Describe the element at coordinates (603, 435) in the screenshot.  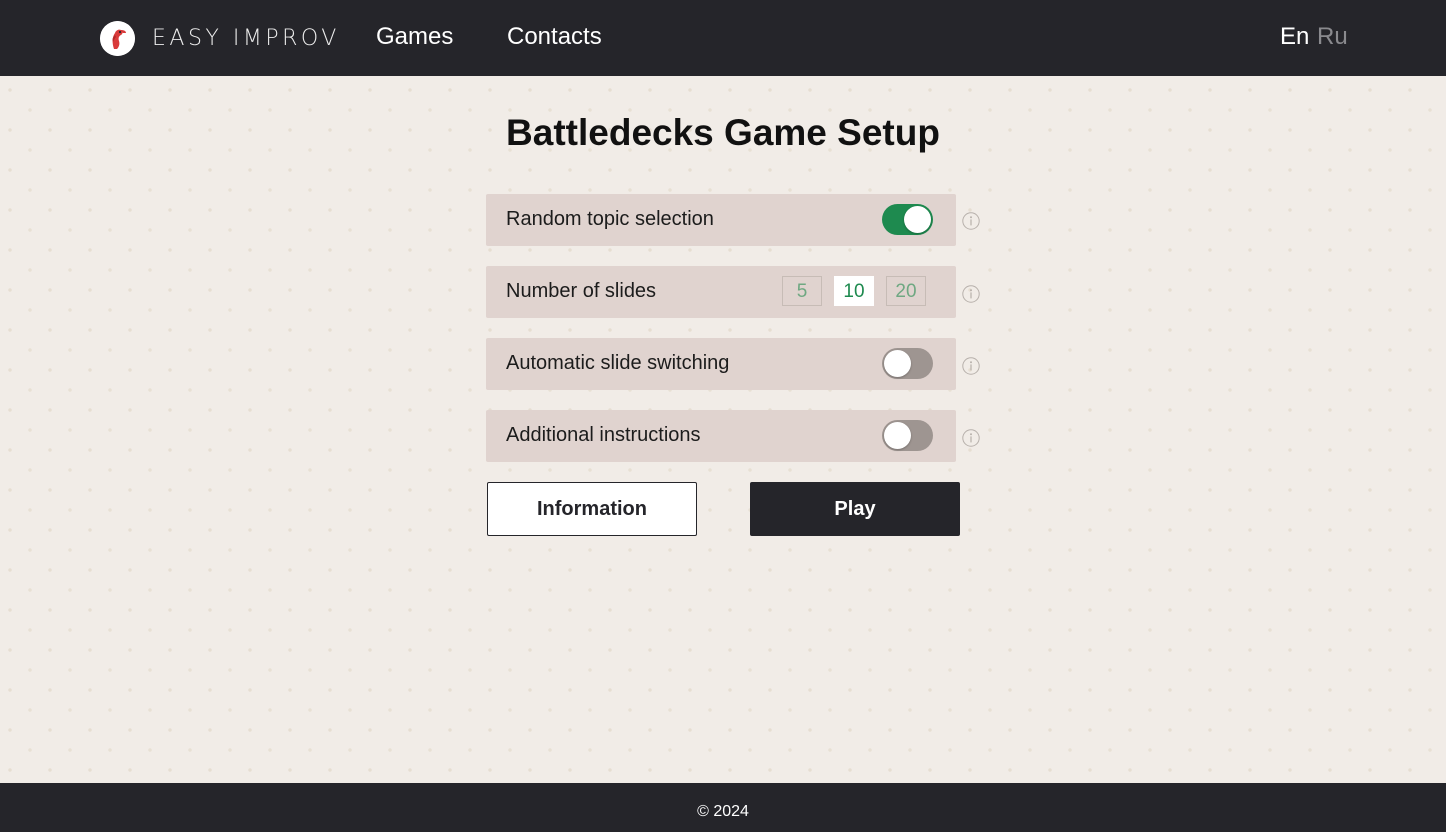
I see `setting-label: Additional instructions` at that location.